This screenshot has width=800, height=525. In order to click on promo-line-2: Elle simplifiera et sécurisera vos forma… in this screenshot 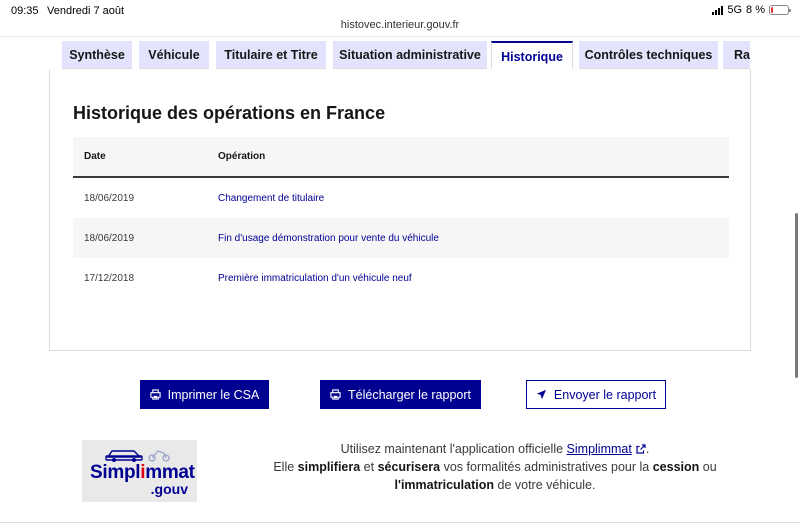, I will do `click(495, 467)`.